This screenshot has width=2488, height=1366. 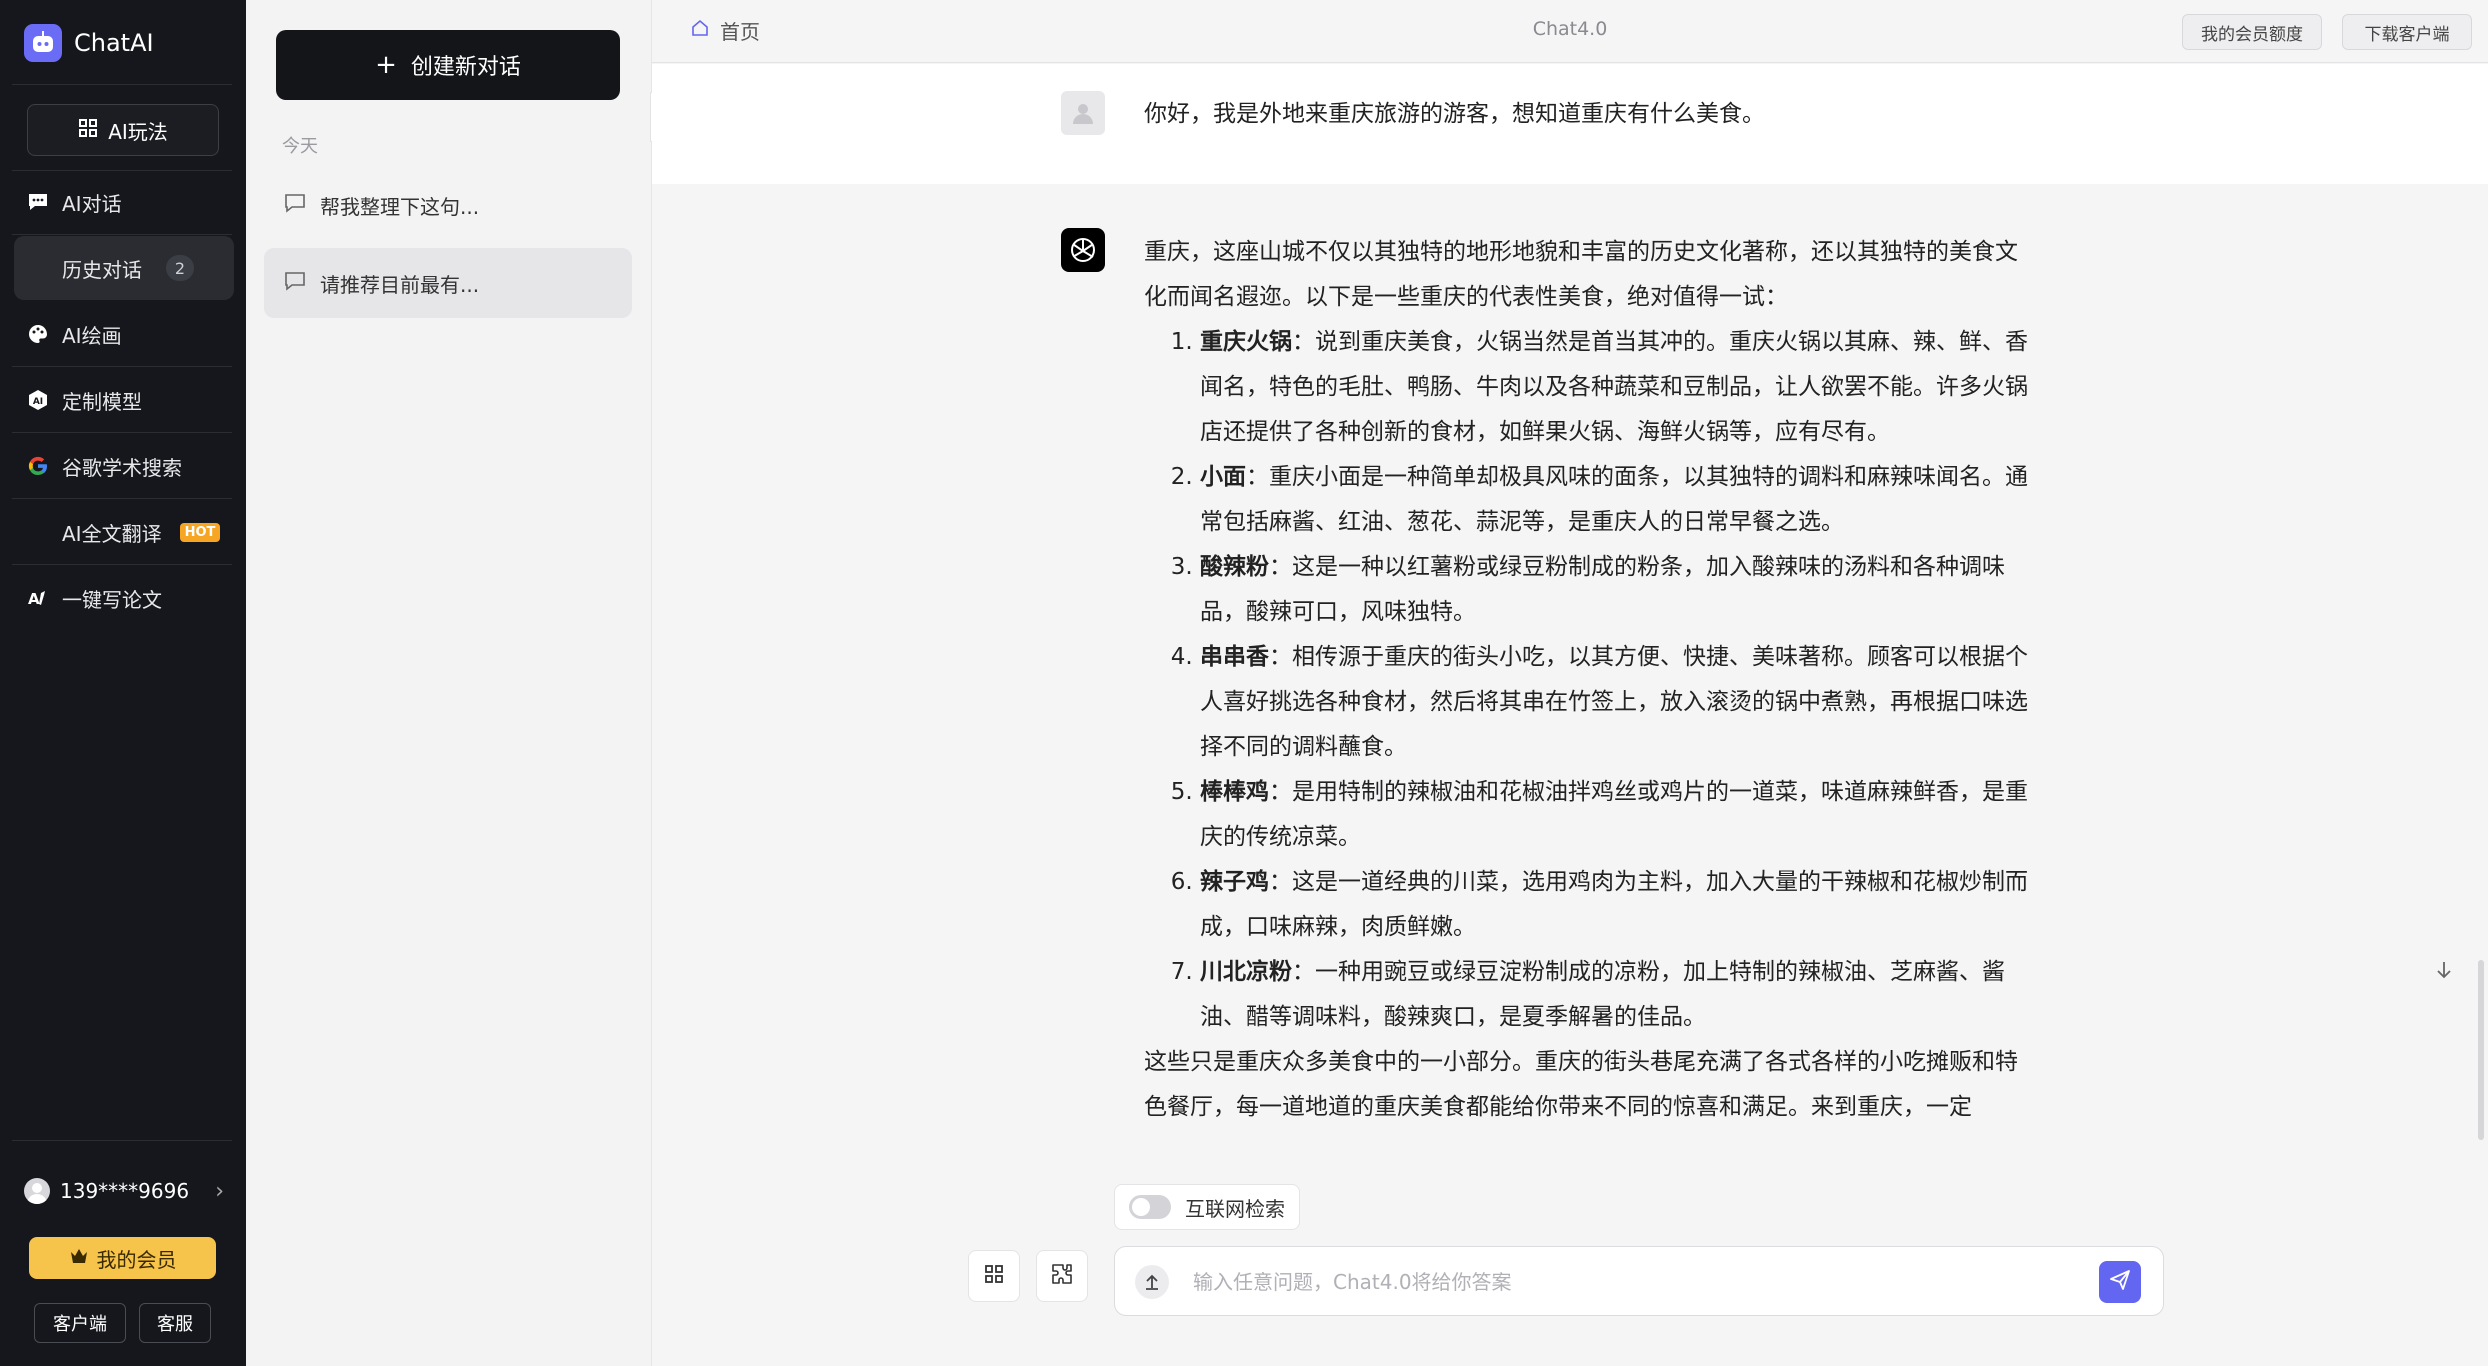 I want to click on message-composer, so click(x=1639, y=1281).